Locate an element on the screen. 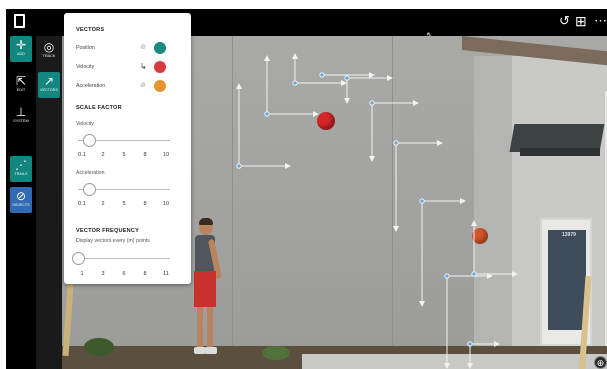 The width and height of the screenshot is (607, 369). velocity-color-swatch is located at coordinates (160, 67).